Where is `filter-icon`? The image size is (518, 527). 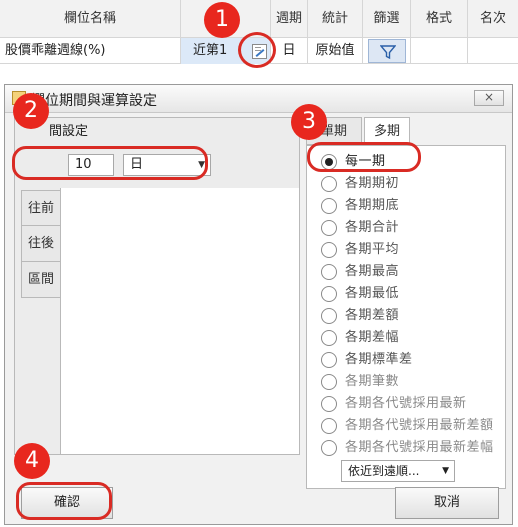 filter-icon is located at coordinates (388, 52).